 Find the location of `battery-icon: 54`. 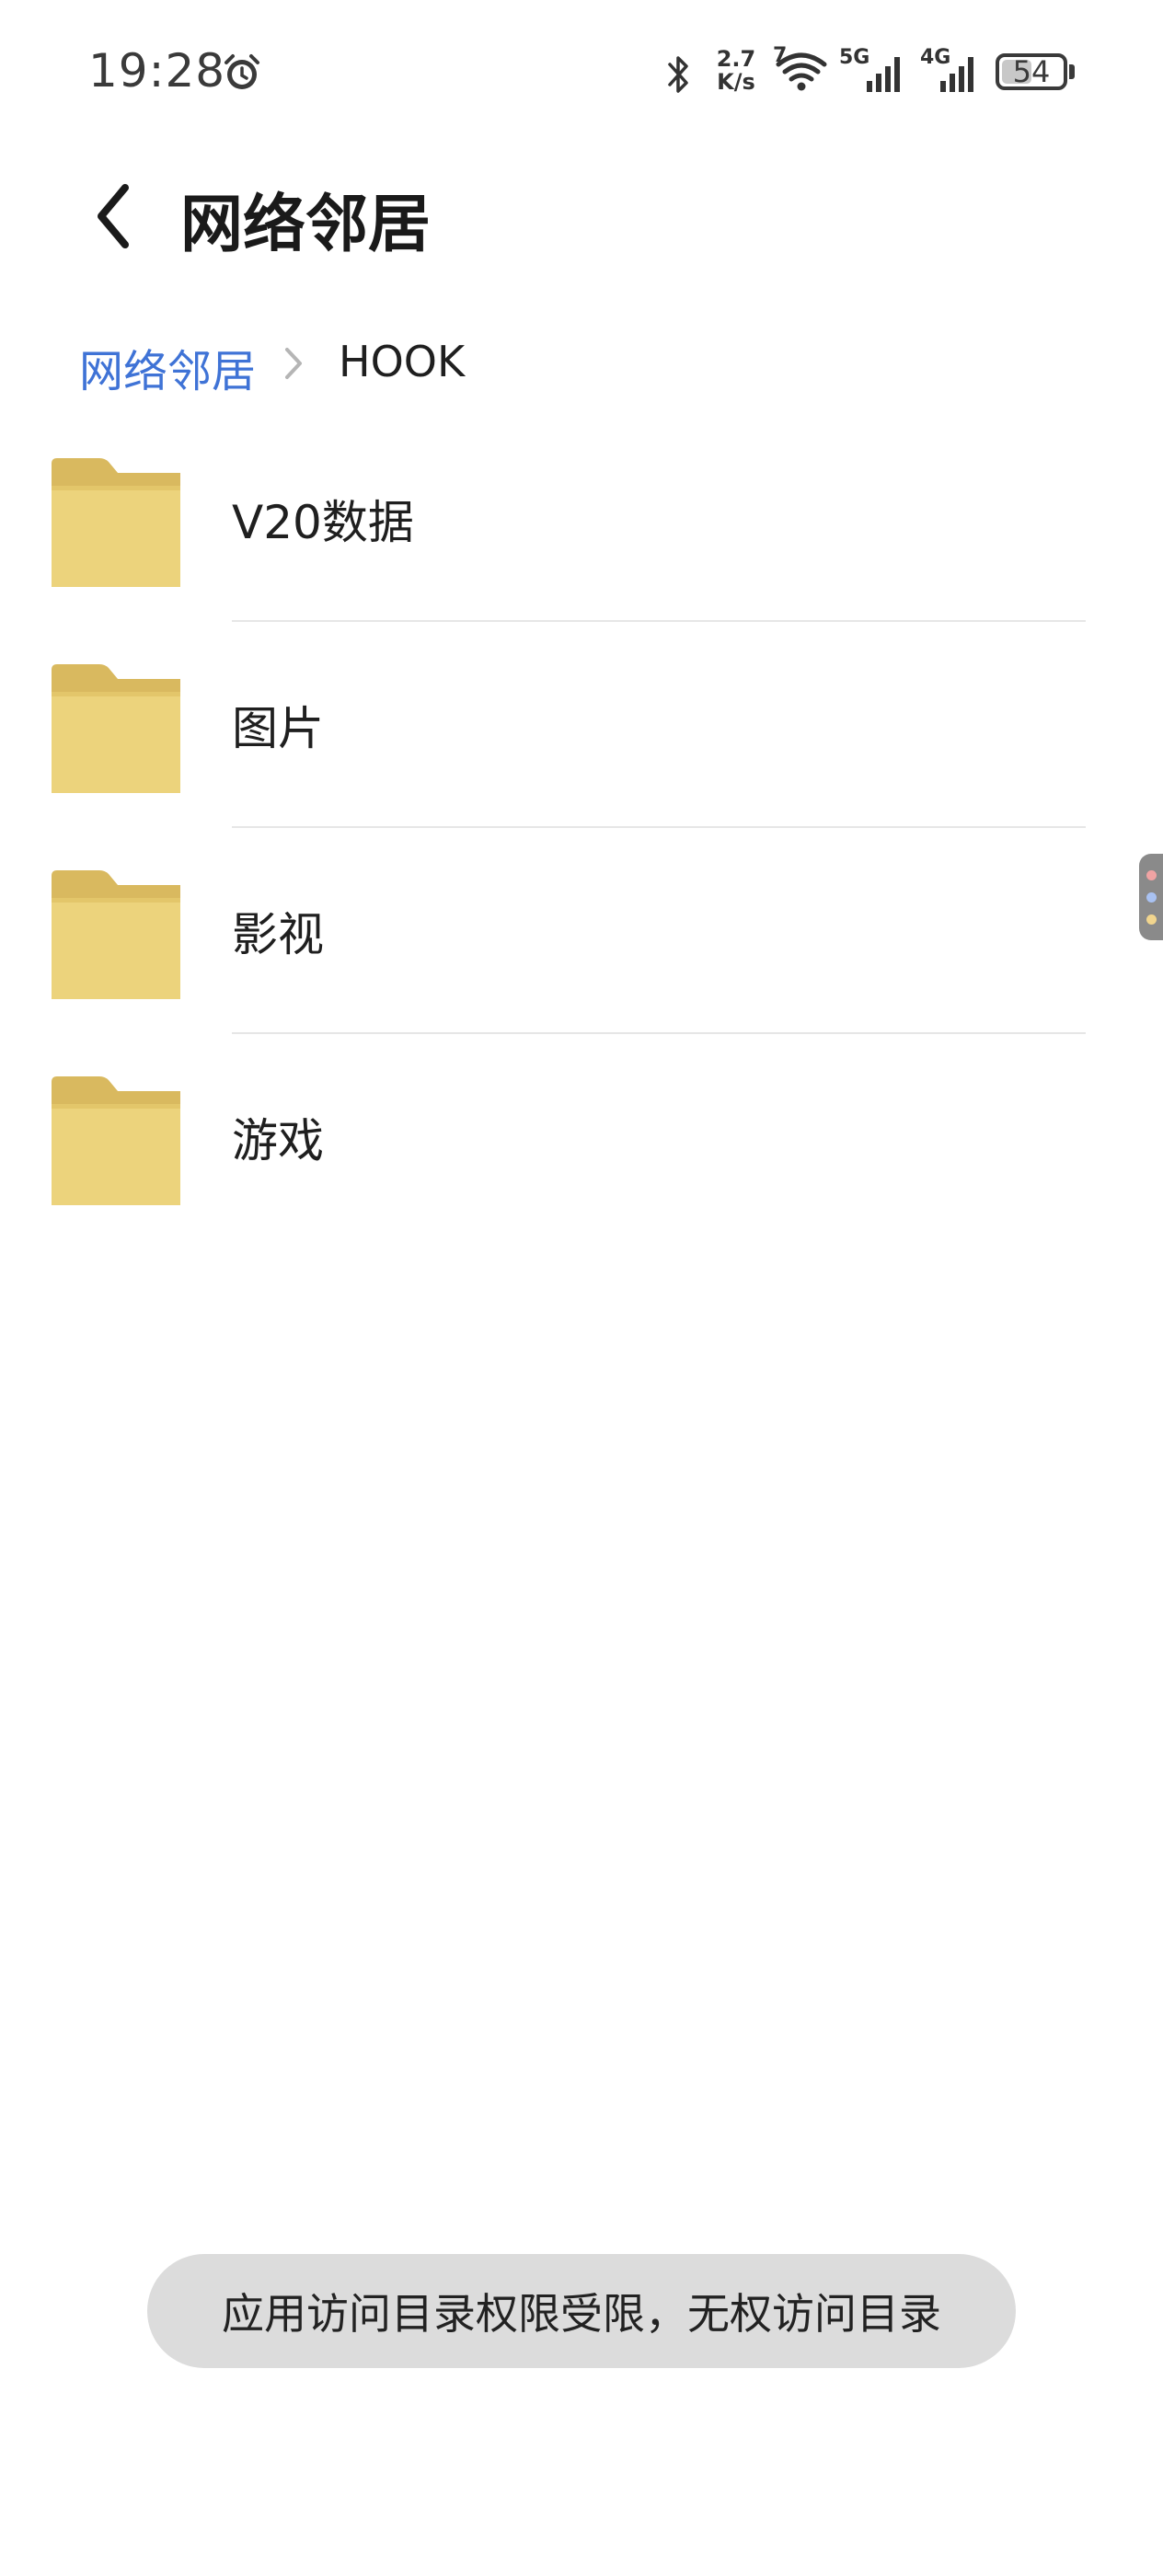

battery-icon: 54 is located at coordinates (1032, 71).